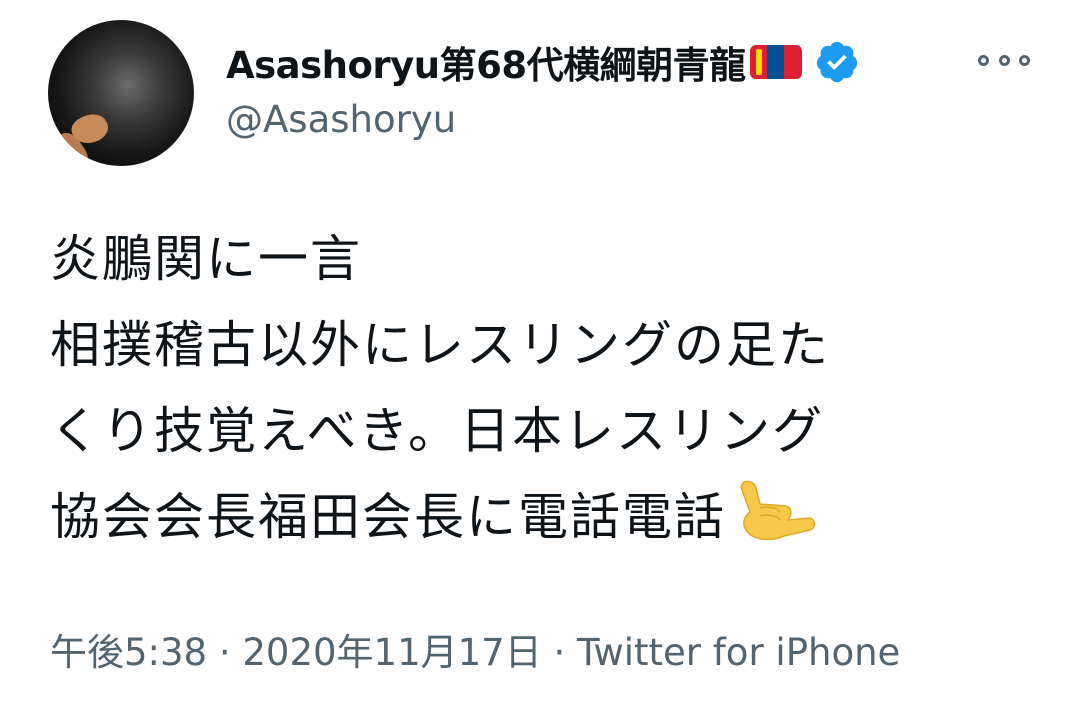  I want to click on more-options-icon, so click(1004, 60).